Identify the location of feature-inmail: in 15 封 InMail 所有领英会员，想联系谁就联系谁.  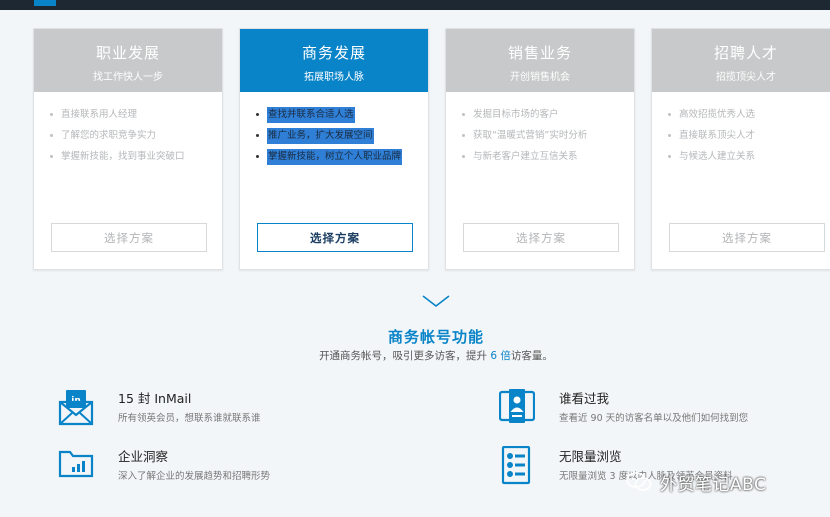
(223, 413).